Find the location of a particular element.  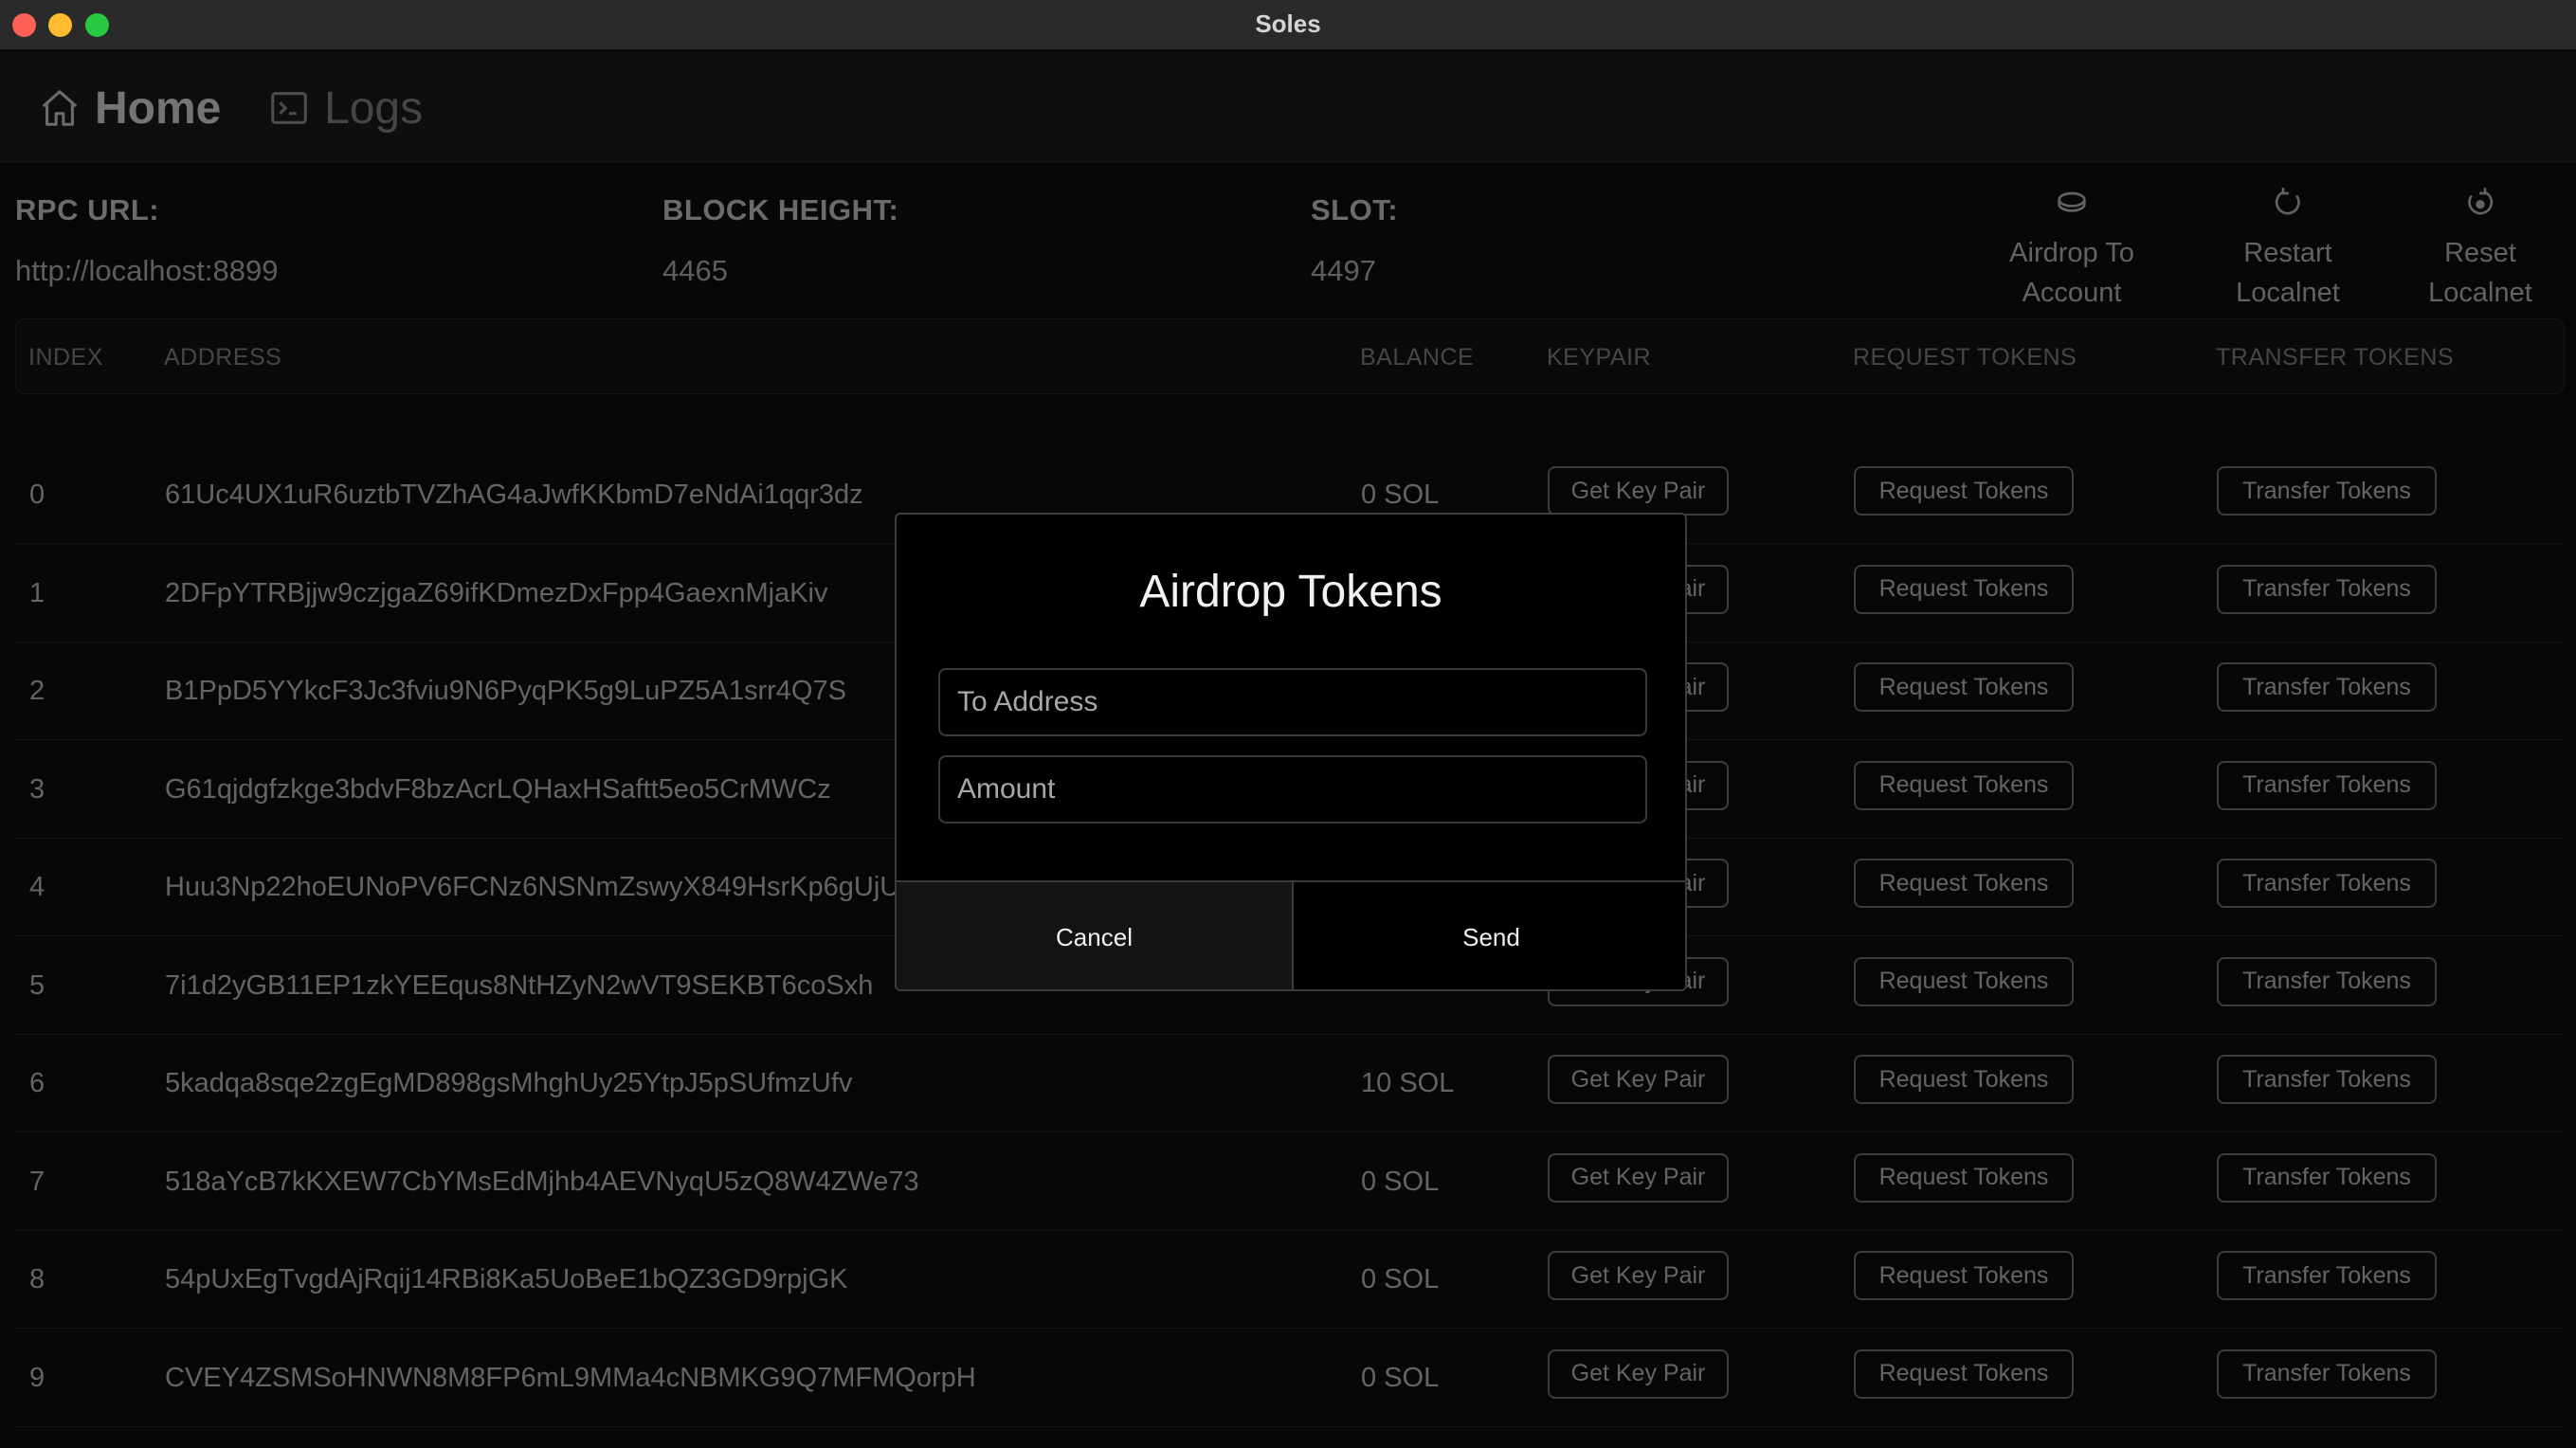

window-titlebar: Soles is located at coordinates (1288, 25).